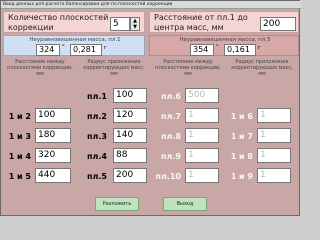 The width and height of the screenshot is (320, 240). What do you see at coordinates (202, 50) in the screenshot?
I see `unbalance-plane5-angle: 354` at bounding box center [202, 50].